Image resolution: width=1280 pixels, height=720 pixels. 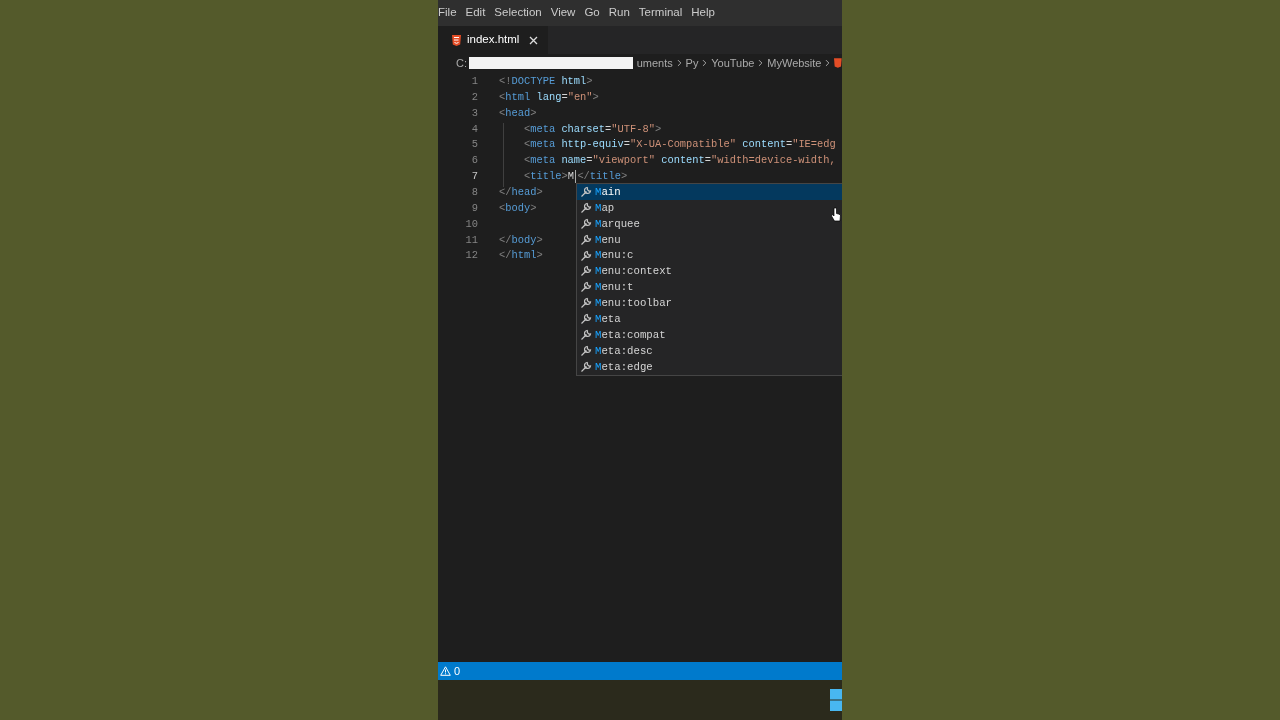 I want to click on menubar-entry: Help, so click(x=706, y=13).